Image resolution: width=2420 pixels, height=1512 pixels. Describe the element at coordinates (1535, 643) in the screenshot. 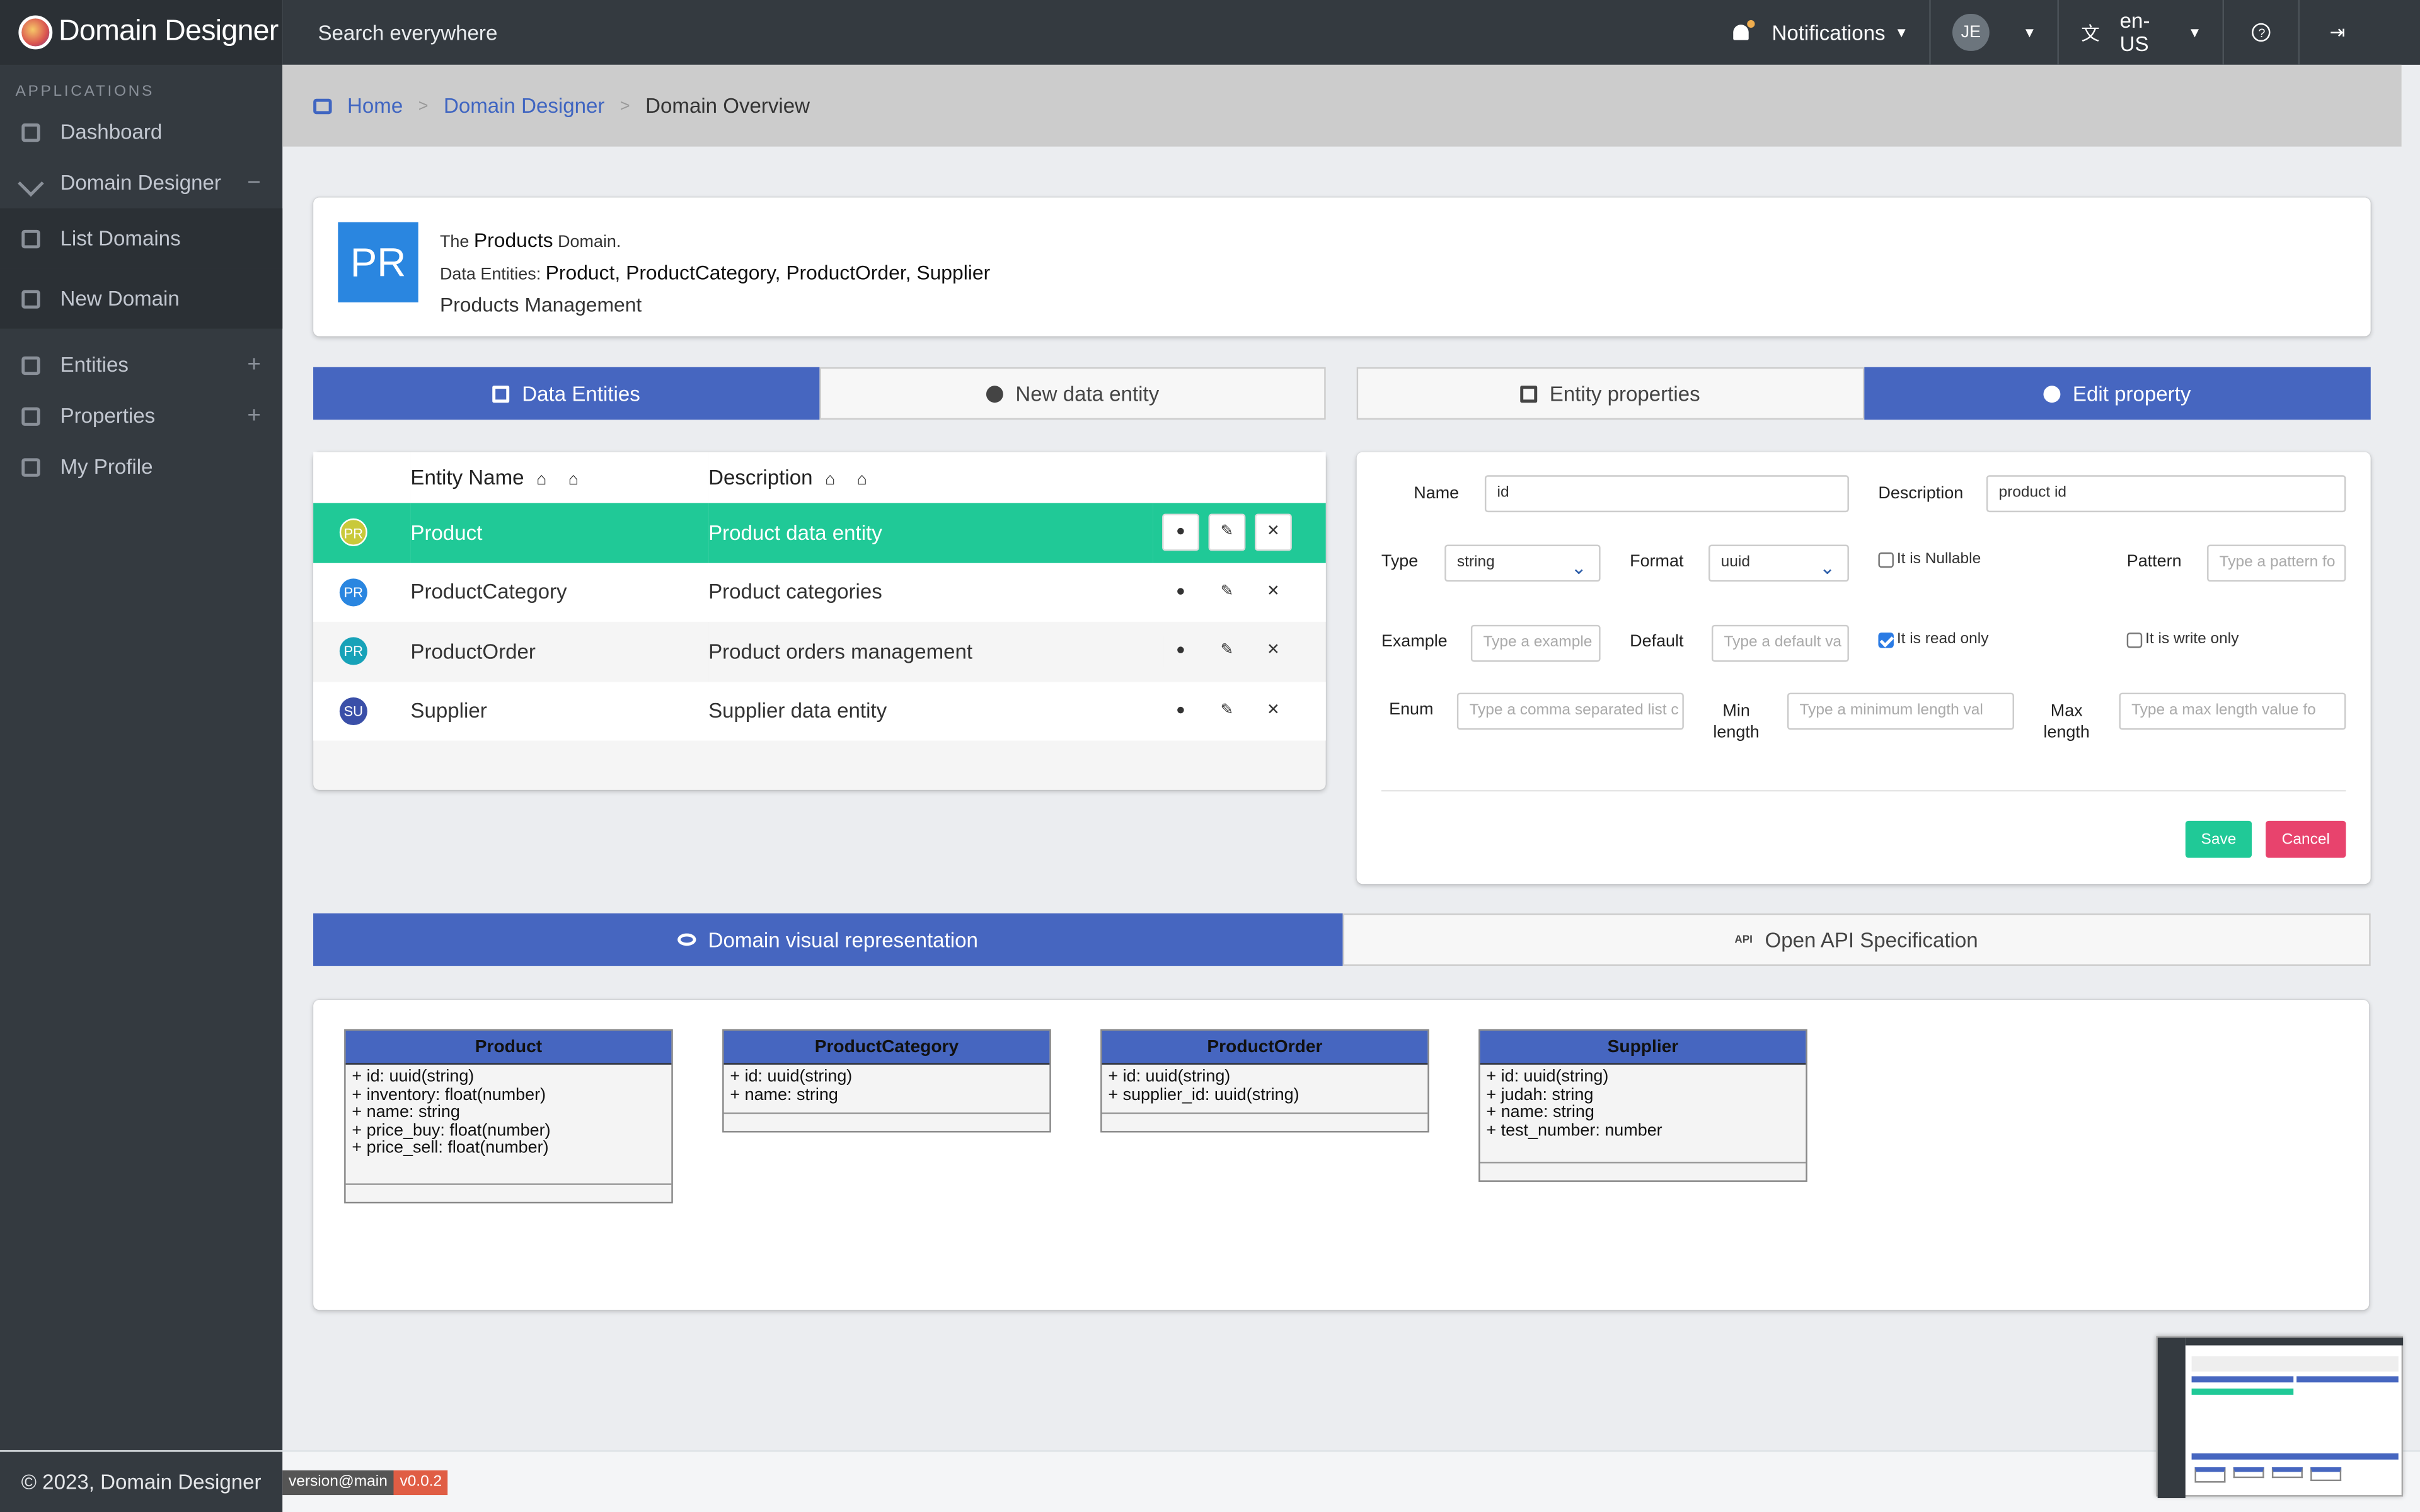

I see `example-field: Type a example` at that location.